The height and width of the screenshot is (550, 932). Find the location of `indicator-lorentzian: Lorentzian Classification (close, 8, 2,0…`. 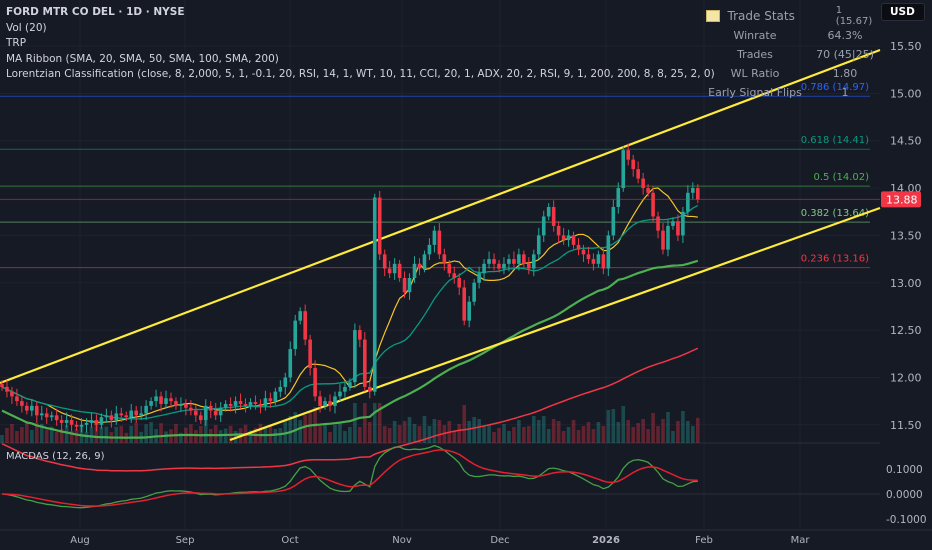

indicator-lorentzian: Lorentzian Classification (close, 8, 2,0… is located at coordinates (360, 75).